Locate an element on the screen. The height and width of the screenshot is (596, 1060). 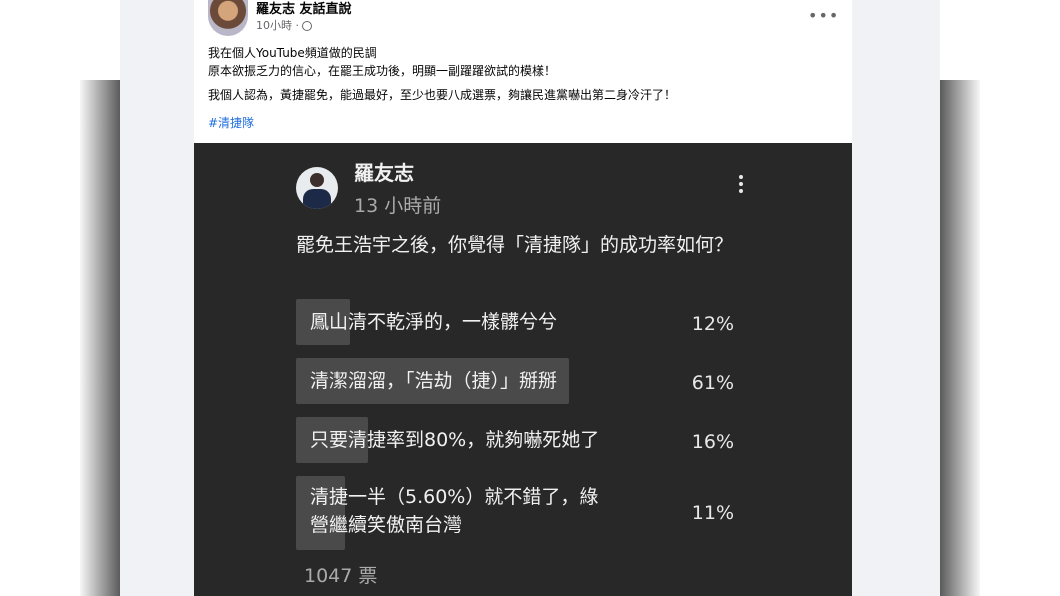
more-options-icon: ••• is located at coordinates (823, 15).